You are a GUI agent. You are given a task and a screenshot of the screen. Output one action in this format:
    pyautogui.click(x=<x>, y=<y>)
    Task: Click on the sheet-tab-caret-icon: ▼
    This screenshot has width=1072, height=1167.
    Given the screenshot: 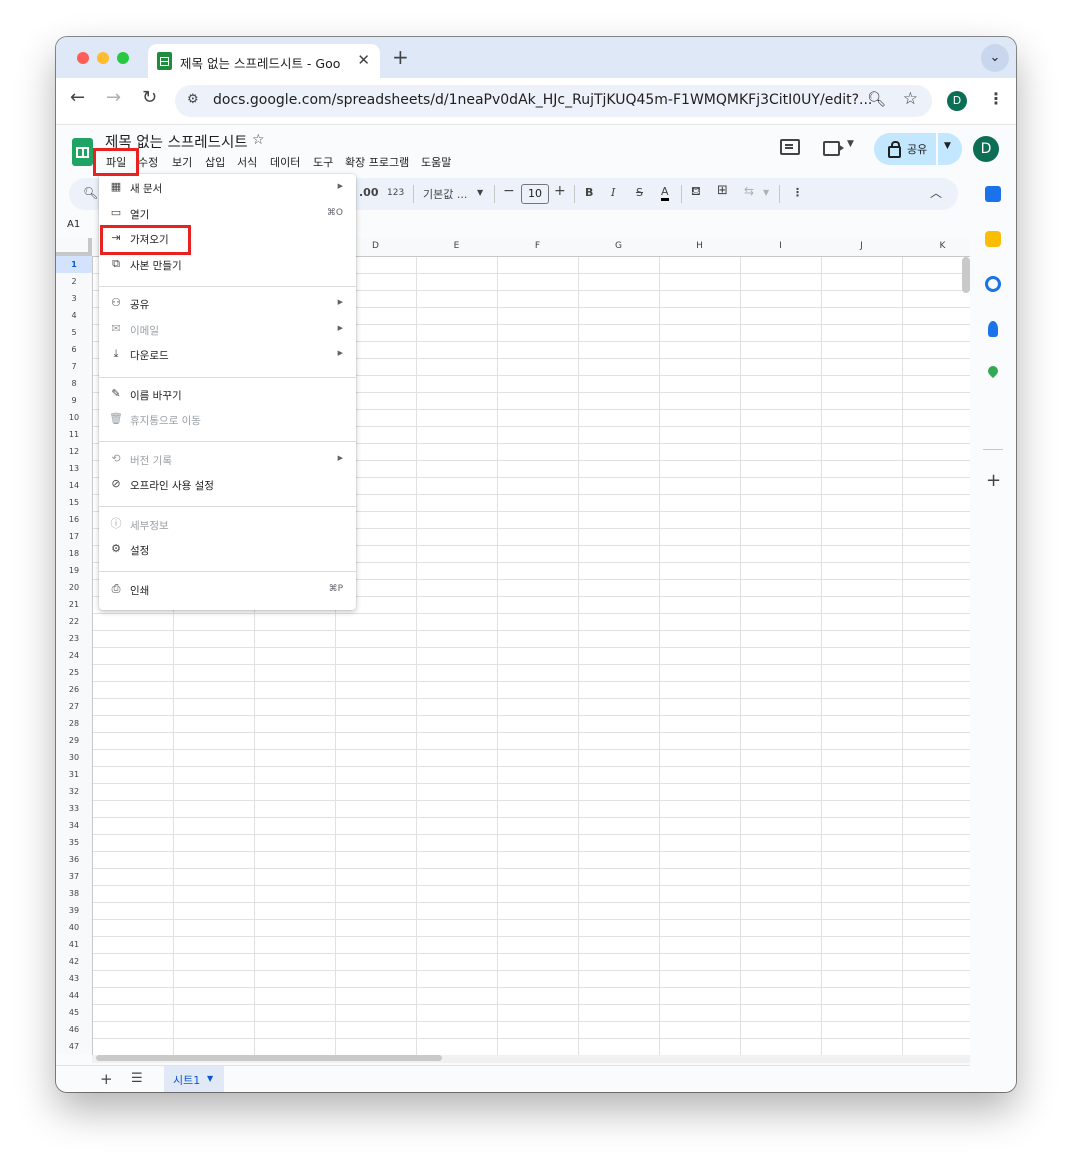 What is the action you would take?
    pyautogui.click(x=210, y=1078)
    